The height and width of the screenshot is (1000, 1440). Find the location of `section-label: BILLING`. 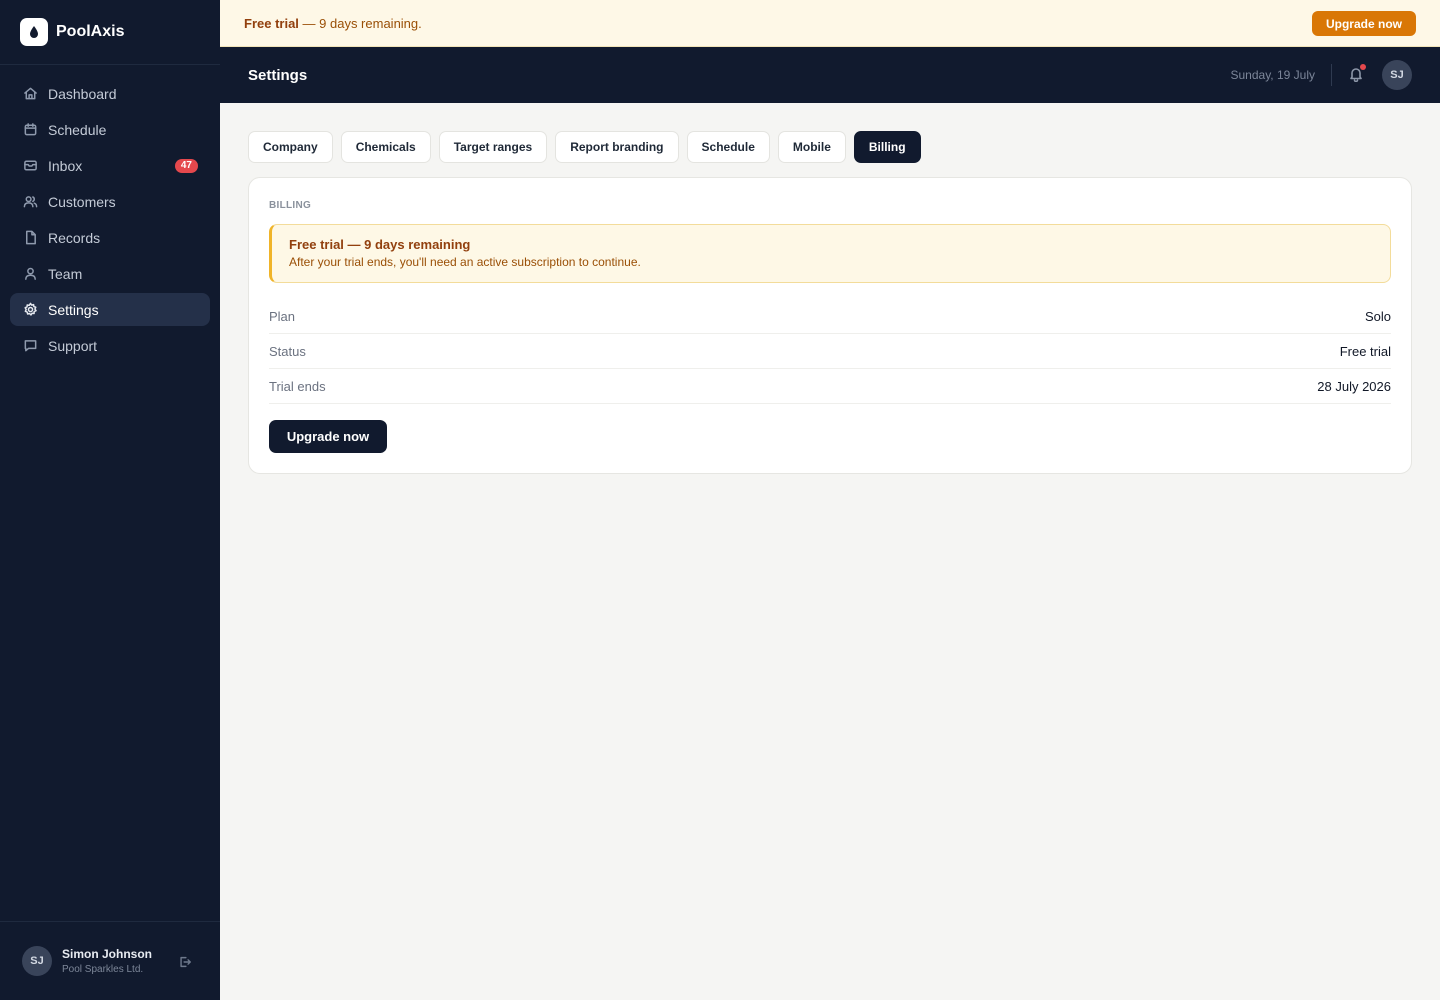

section-label: BILLING is located at coordinates (290, 205).